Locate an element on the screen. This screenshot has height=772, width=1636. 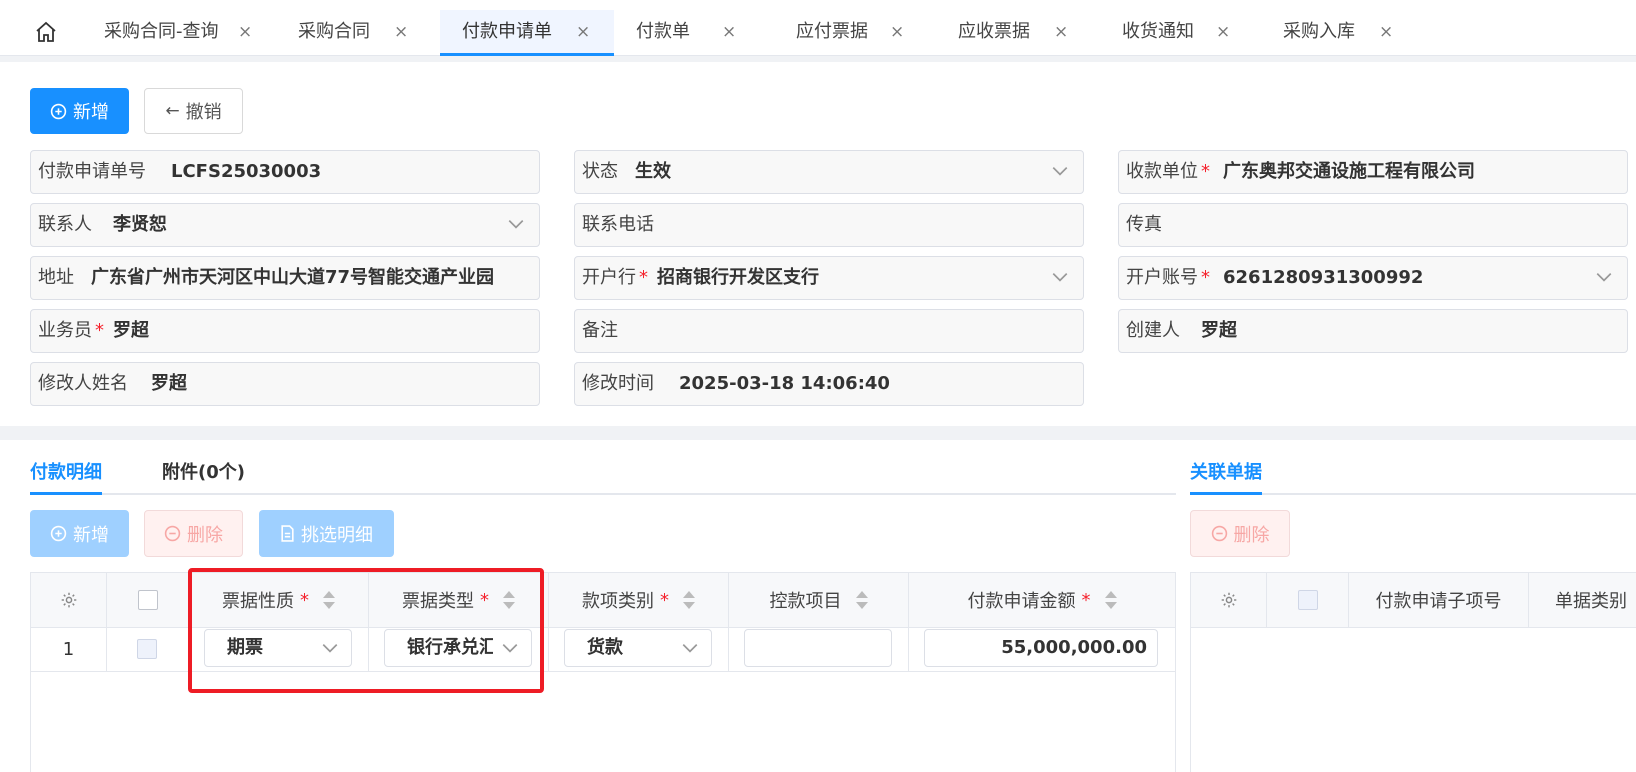
gear-icon is located at coordinates (1228, 600).